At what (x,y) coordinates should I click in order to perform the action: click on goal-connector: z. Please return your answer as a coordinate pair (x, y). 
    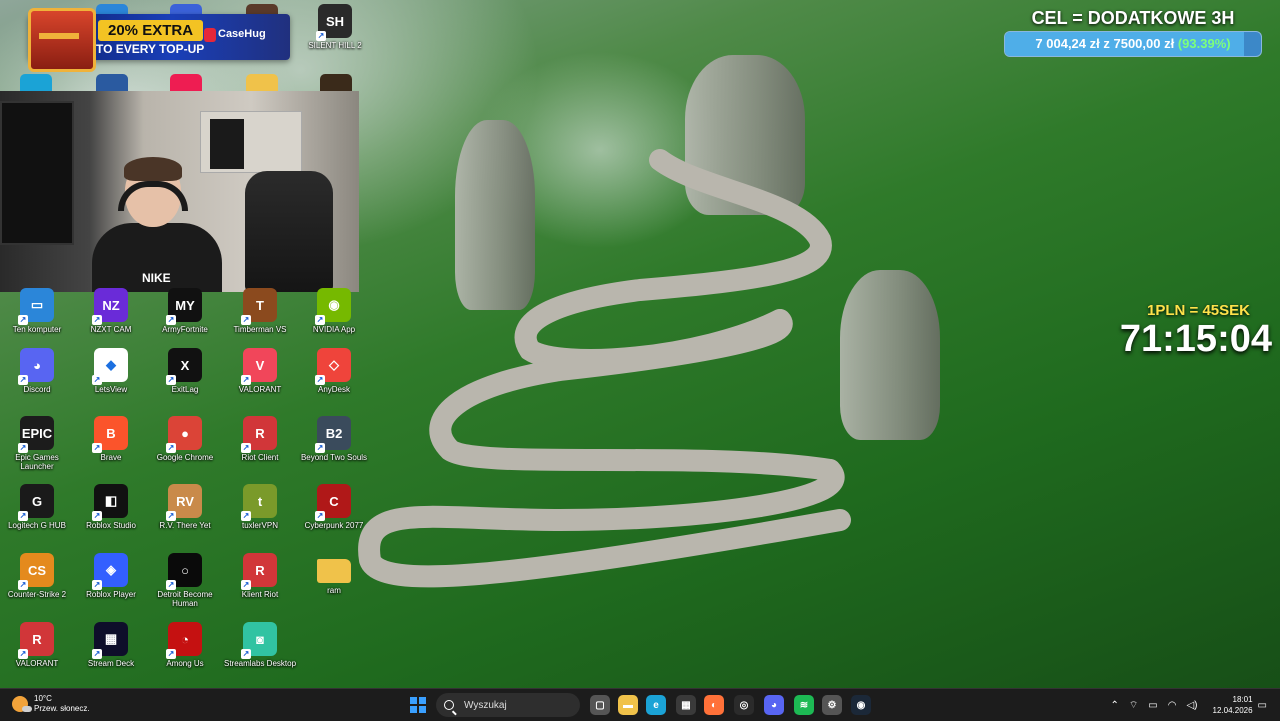
    Looking at the image, I should click on (1106, 43).